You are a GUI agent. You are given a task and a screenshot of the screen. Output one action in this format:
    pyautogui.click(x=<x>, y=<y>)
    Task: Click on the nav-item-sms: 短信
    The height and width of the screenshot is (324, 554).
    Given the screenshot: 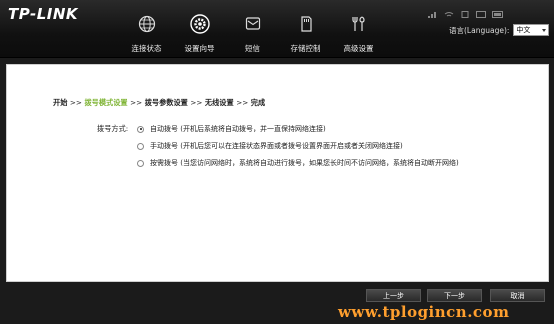 What is the action you would take?
    pyautogui.click(x=252, y=34)
    